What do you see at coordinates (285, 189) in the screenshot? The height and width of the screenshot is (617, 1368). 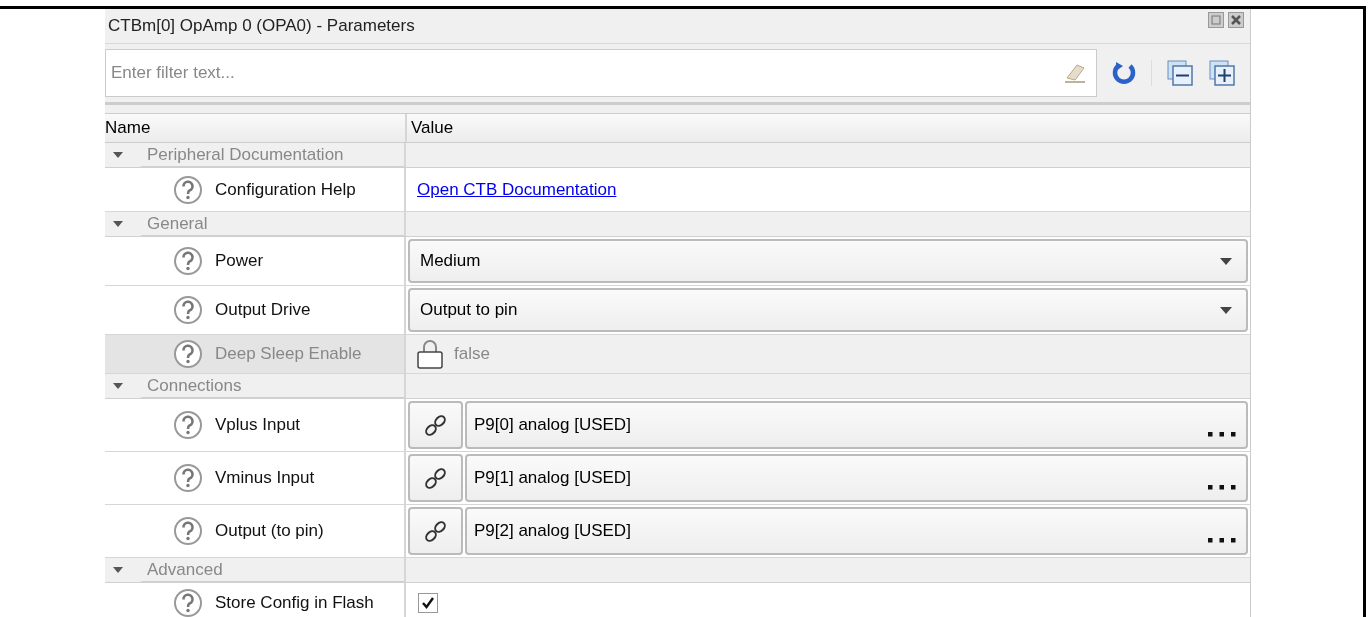 I see `parameter-name: Configuration Help` at bounding box center [285, 189].